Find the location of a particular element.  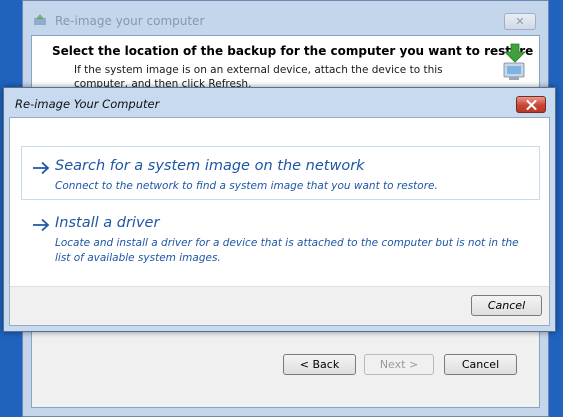

background-close-button: ✕ is located at coordinates (520, 21).